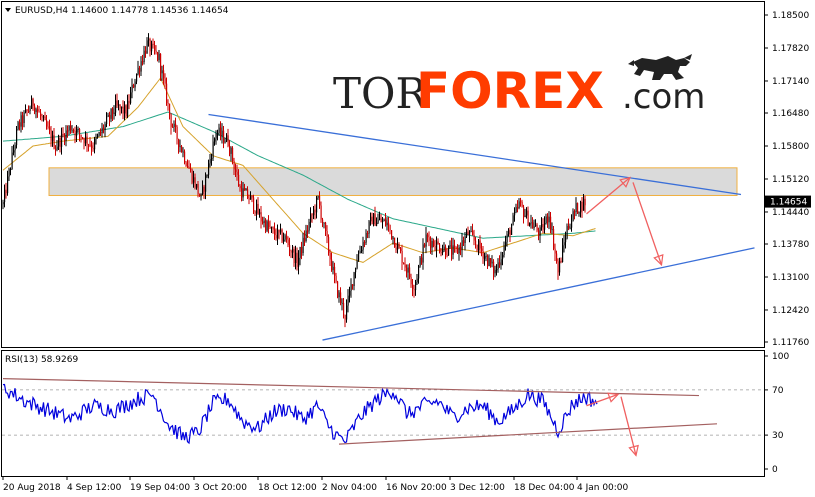 The image size is (815, 497). I want to click on time-tick-label: 3 Dec 12:00, so click(477, 488).